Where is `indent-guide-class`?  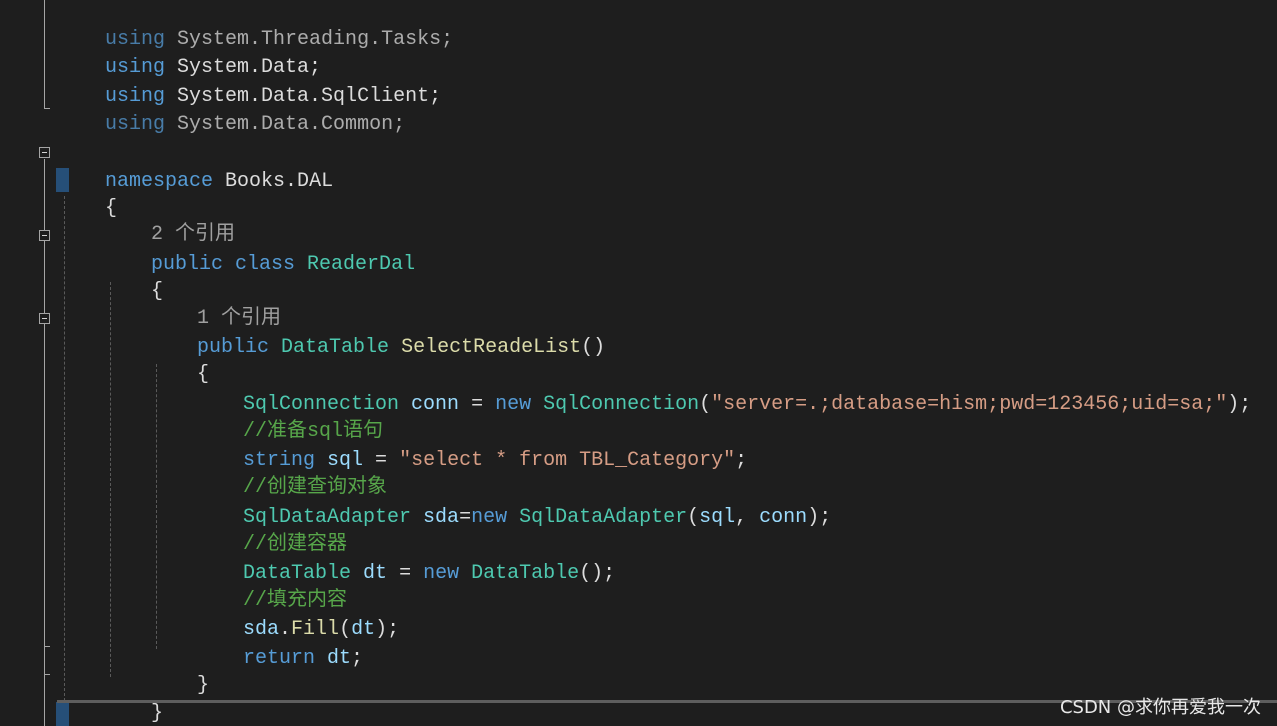
indent-guide-class is located at coordinates (110, 479).